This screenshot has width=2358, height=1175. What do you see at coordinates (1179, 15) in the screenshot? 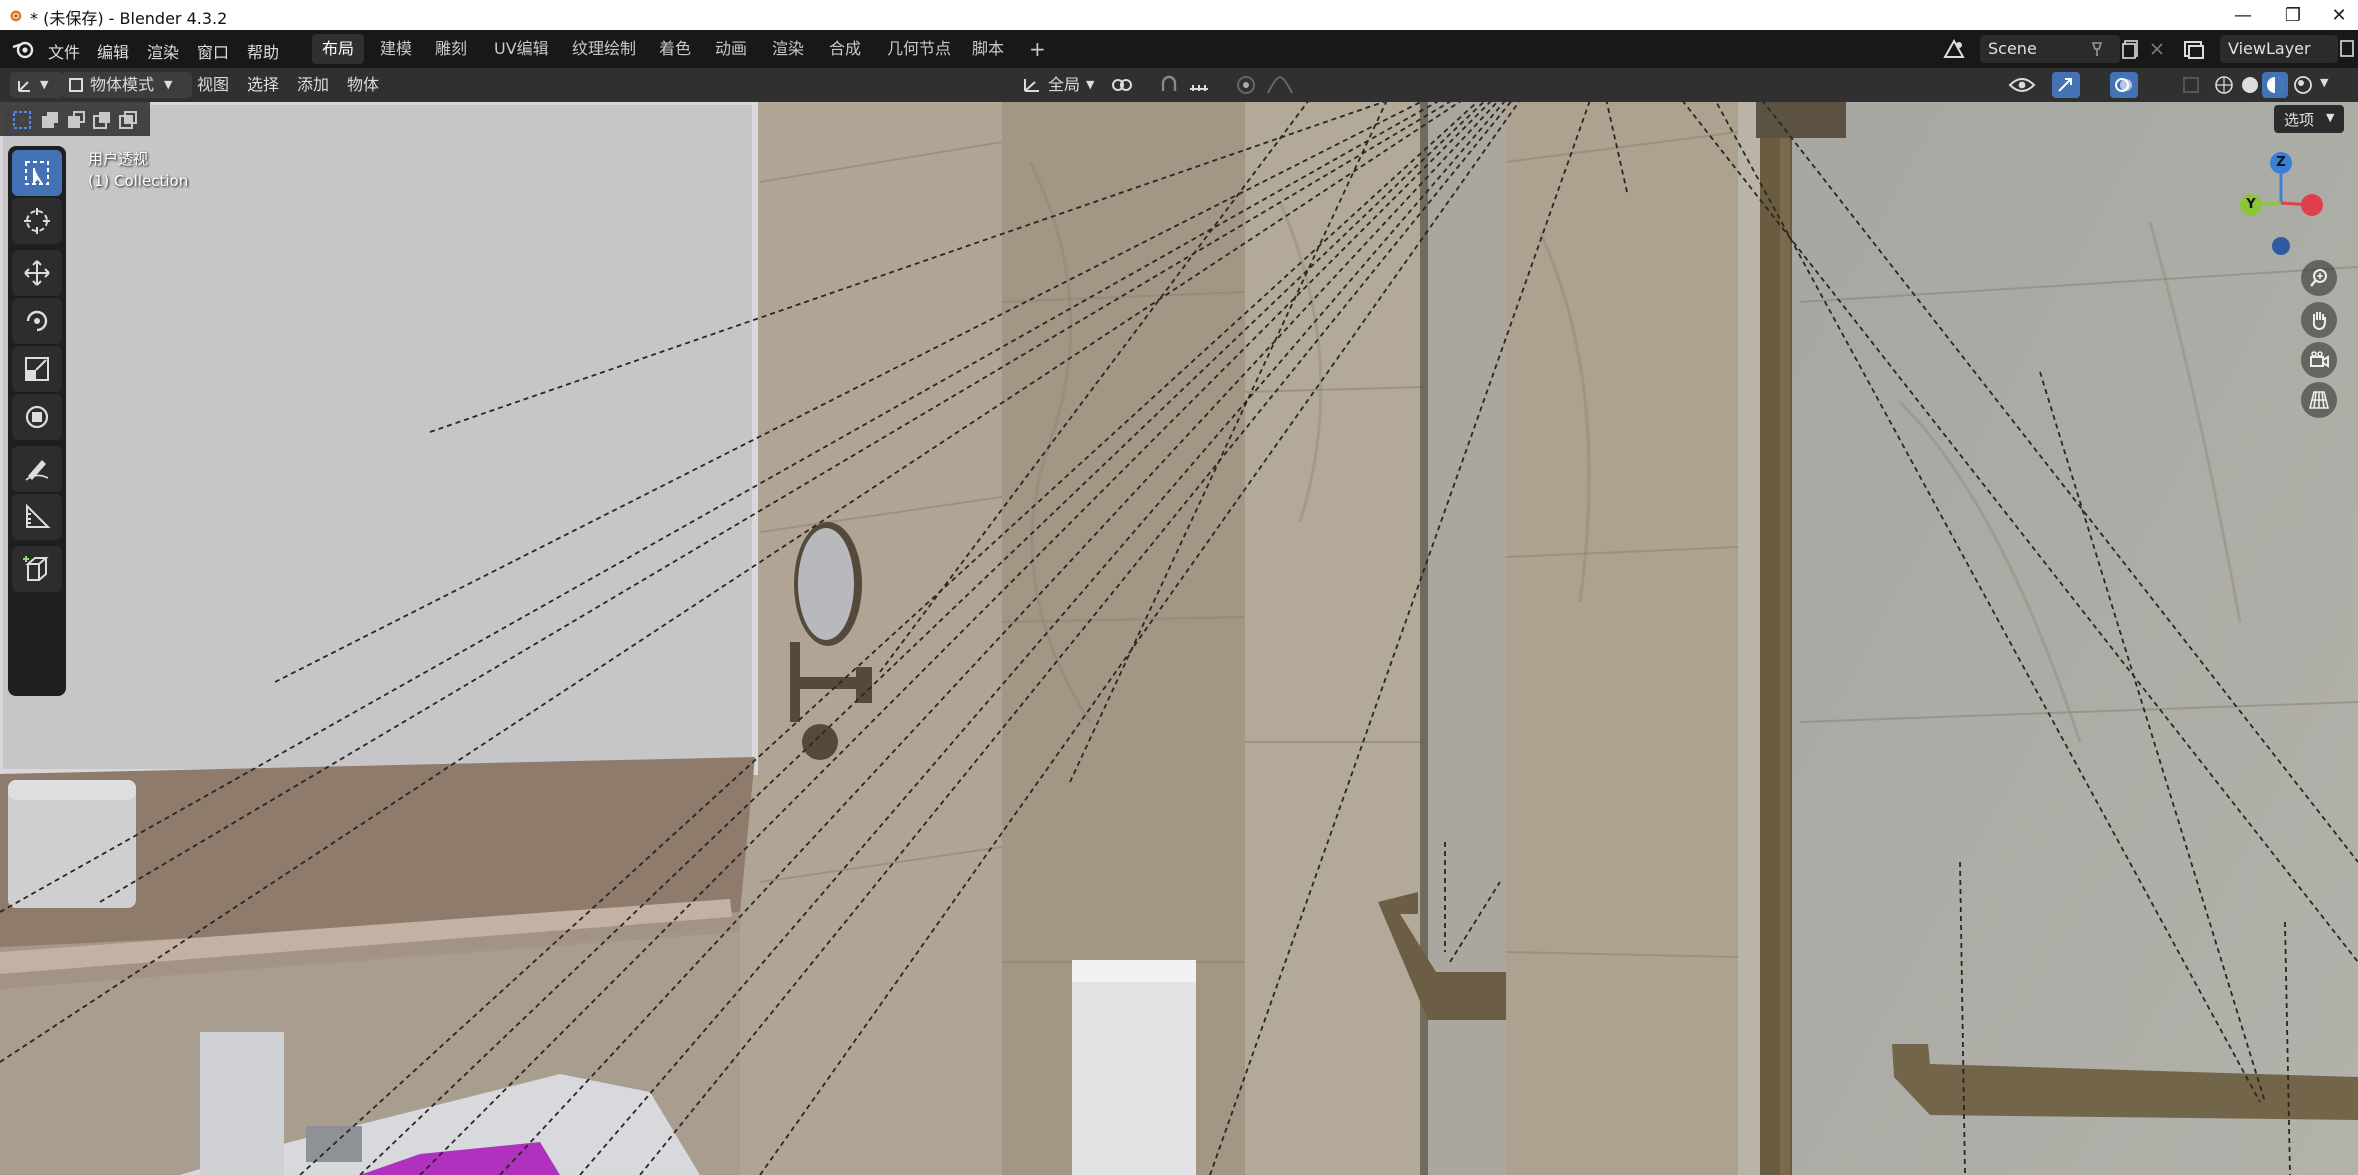
I see `window-title-bar: * (未保存) - Blender 4.3.2 — ❐ ✕` at bounding box center [1179, 15].